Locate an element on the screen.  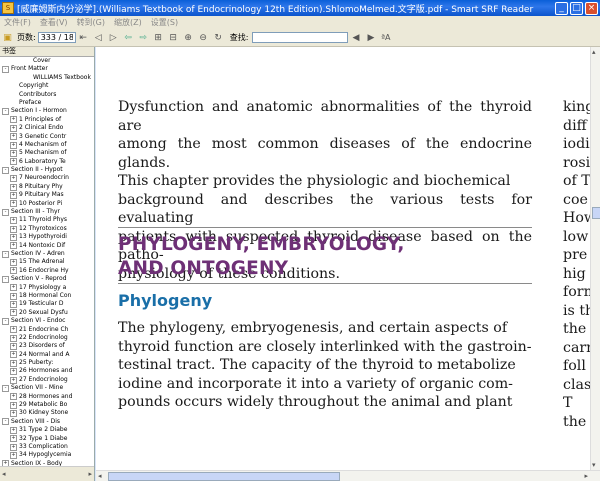
bookmark-item: +2 Clinical Endo is located at coordinates (47, 128).